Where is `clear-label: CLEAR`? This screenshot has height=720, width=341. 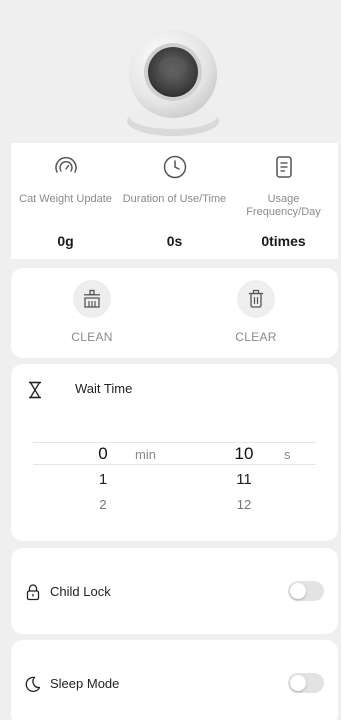
clear-label: CLEAR is located at coordinates (256, 337).